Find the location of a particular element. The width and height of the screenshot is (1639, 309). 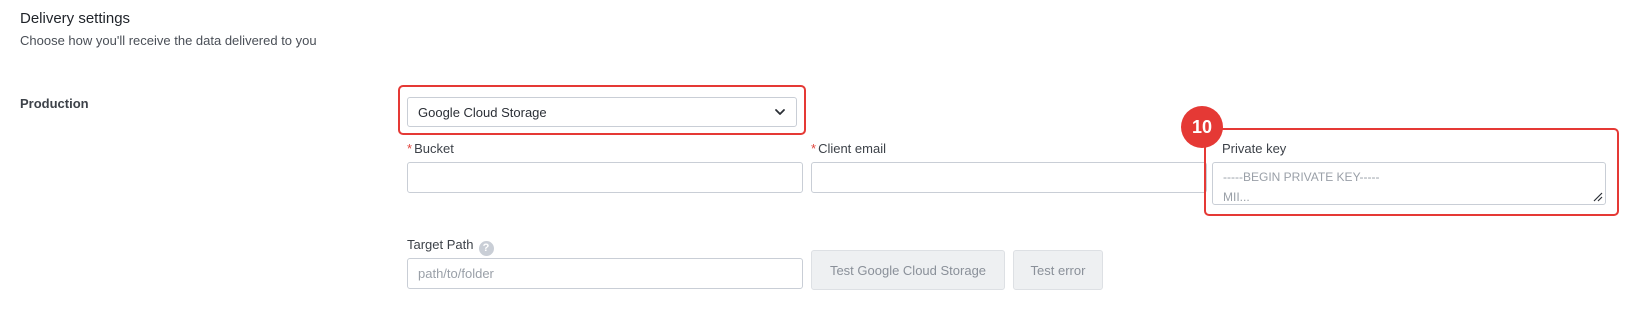

target-path-input: path/to/folder is located at coordinates (605, 273).